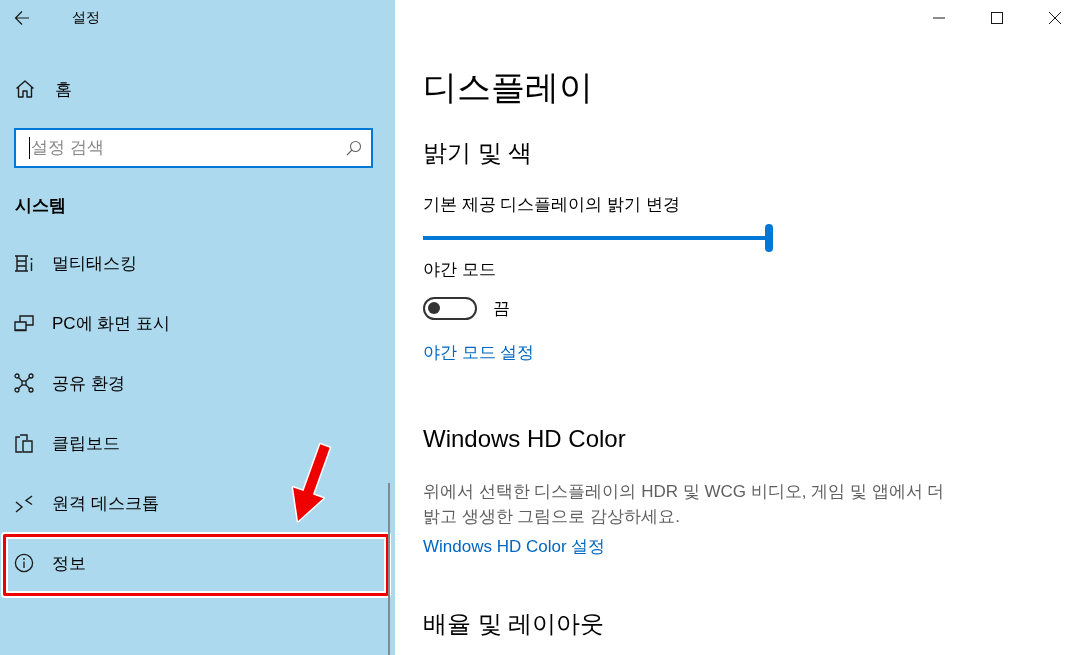  Describe the element at coordinates (684, 504) in the screenshot. I see `description-text: 위에서 선택한 디스플레이의 HDR 및 WCG 비디오, 게임 및 앱에서 더 밝고 생생한 그림으로 감상하세요.` at that location.